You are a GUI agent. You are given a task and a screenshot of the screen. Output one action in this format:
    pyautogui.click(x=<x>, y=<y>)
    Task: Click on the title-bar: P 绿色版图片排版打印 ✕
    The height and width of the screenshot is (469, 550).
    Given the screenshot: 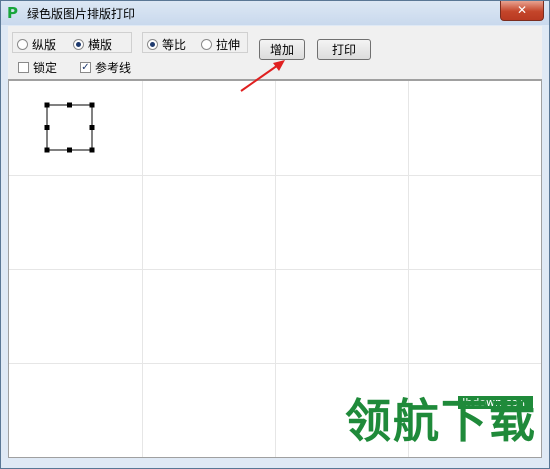 What is the action you would take?
    pyautogui.click(x=275, y=13)
    